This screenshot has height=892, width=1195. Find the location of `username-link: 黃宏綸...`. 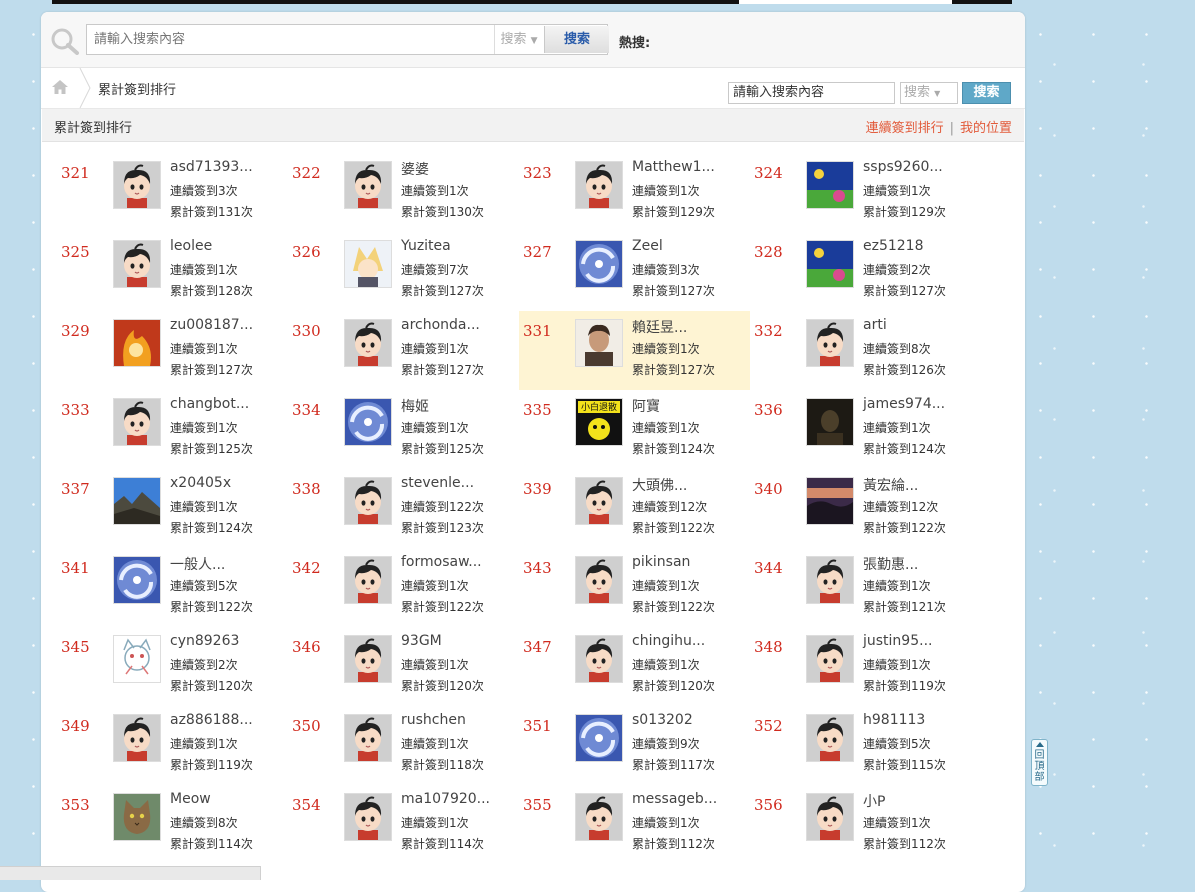

username-link: 黃宏綸... is located at coordinates (890, 485).